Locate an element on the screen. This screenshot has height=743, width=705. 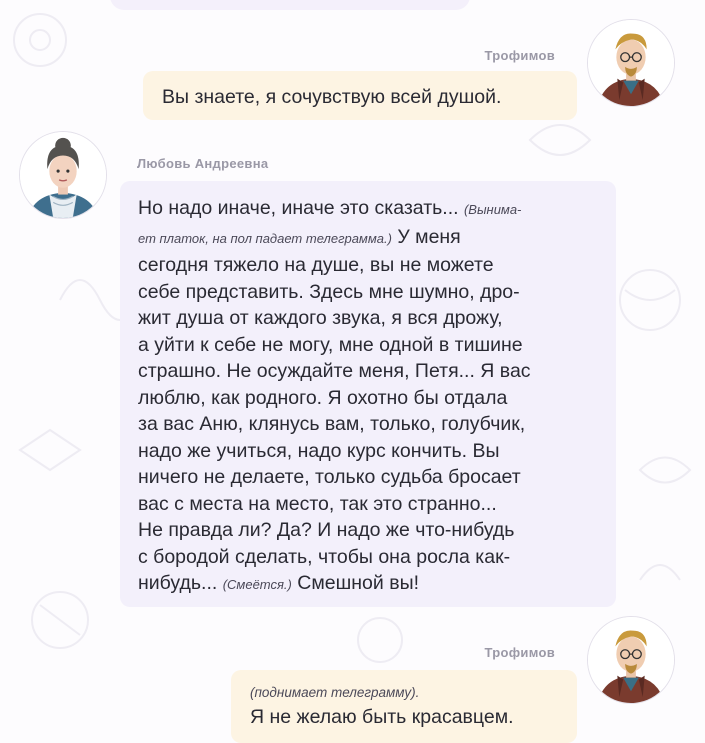
message-line: Не правда ли? Да? И надо же что-нибудь is located at coordinates (377, 530).